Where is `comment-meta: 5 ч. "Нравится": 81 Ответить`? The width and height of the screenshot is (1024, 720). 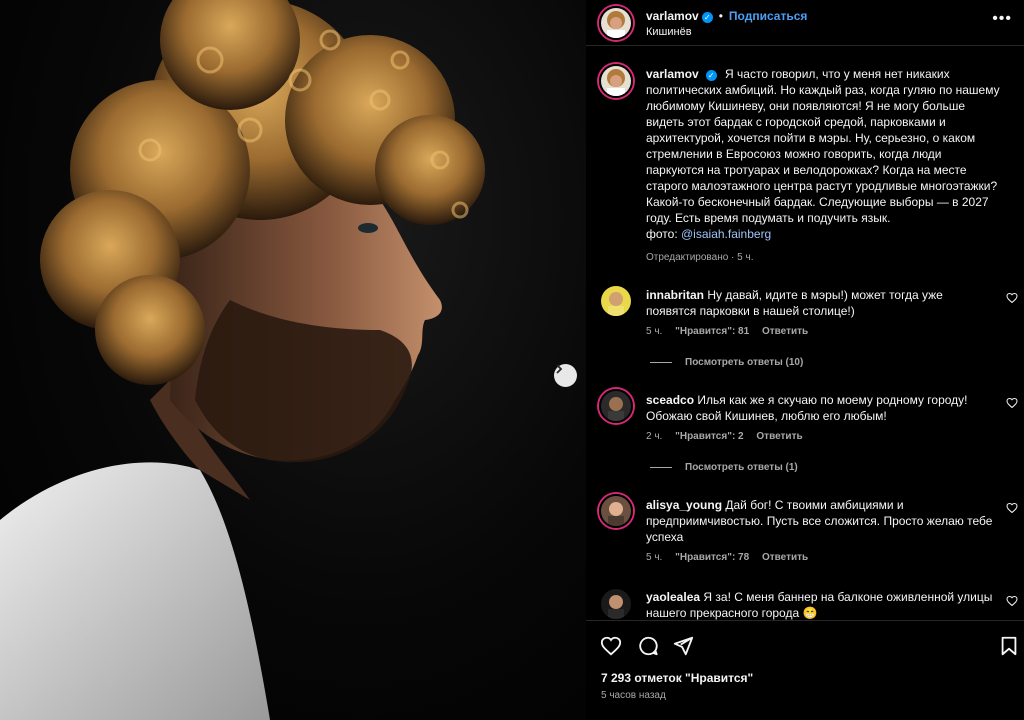
comment-meta: 5 ч. "Нравится": 81 Ответить is located at coordinates (732, 331).